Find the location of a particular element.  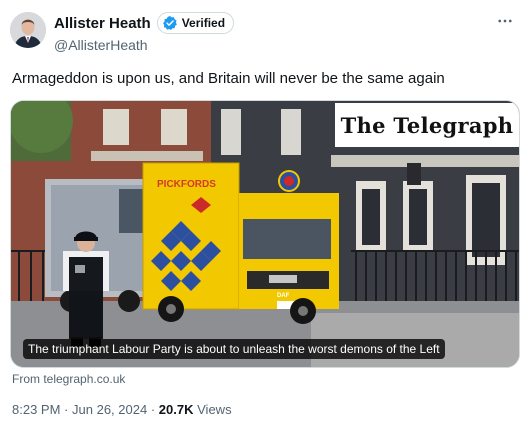

tweet-time: 8:23 PM is located at coordinates (36, 409).